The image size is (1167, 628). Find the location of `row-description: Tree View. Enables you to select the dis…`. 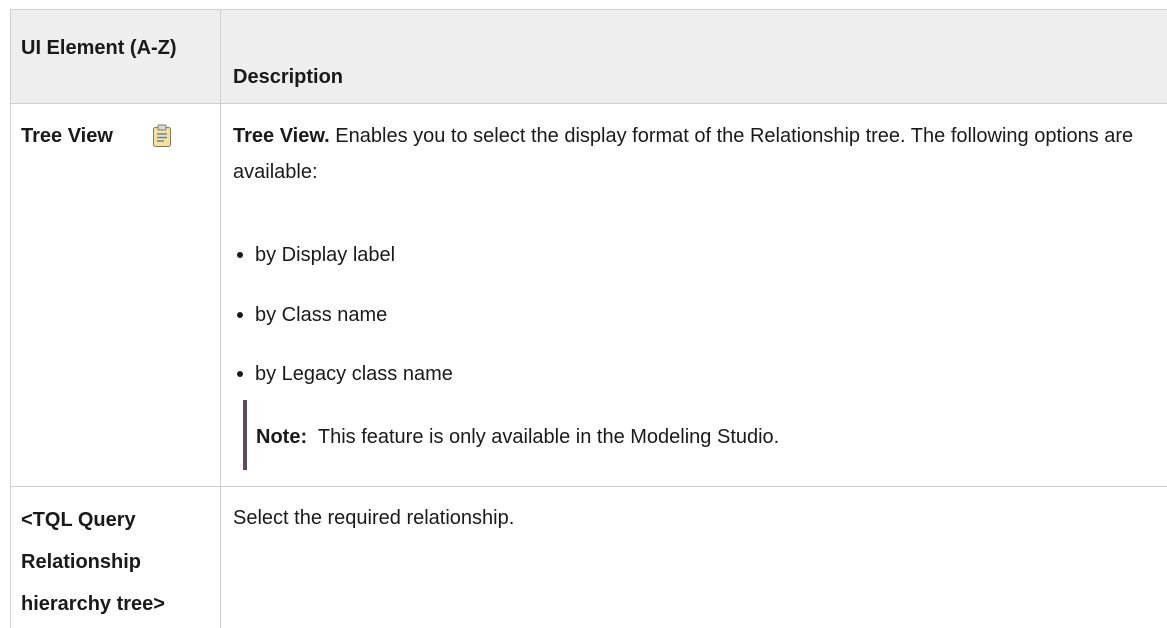

row-description: Tree View. Enables you to select the dis… is located at coordinates (698, 154).